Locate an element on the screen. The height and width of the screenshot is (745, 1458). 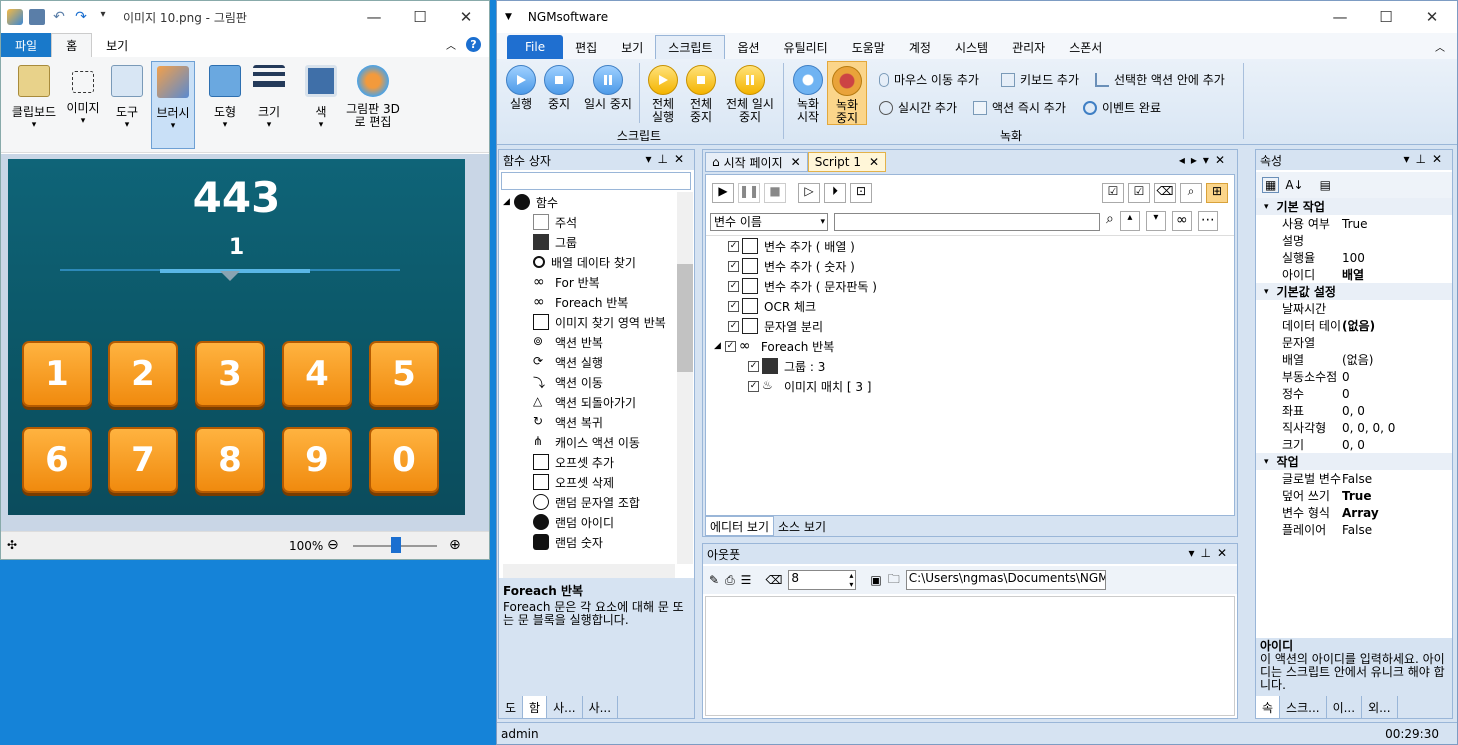
script-row: ✓ ♨ 이미지 매치 [ 3 ] is located at coordinates (970, 386).